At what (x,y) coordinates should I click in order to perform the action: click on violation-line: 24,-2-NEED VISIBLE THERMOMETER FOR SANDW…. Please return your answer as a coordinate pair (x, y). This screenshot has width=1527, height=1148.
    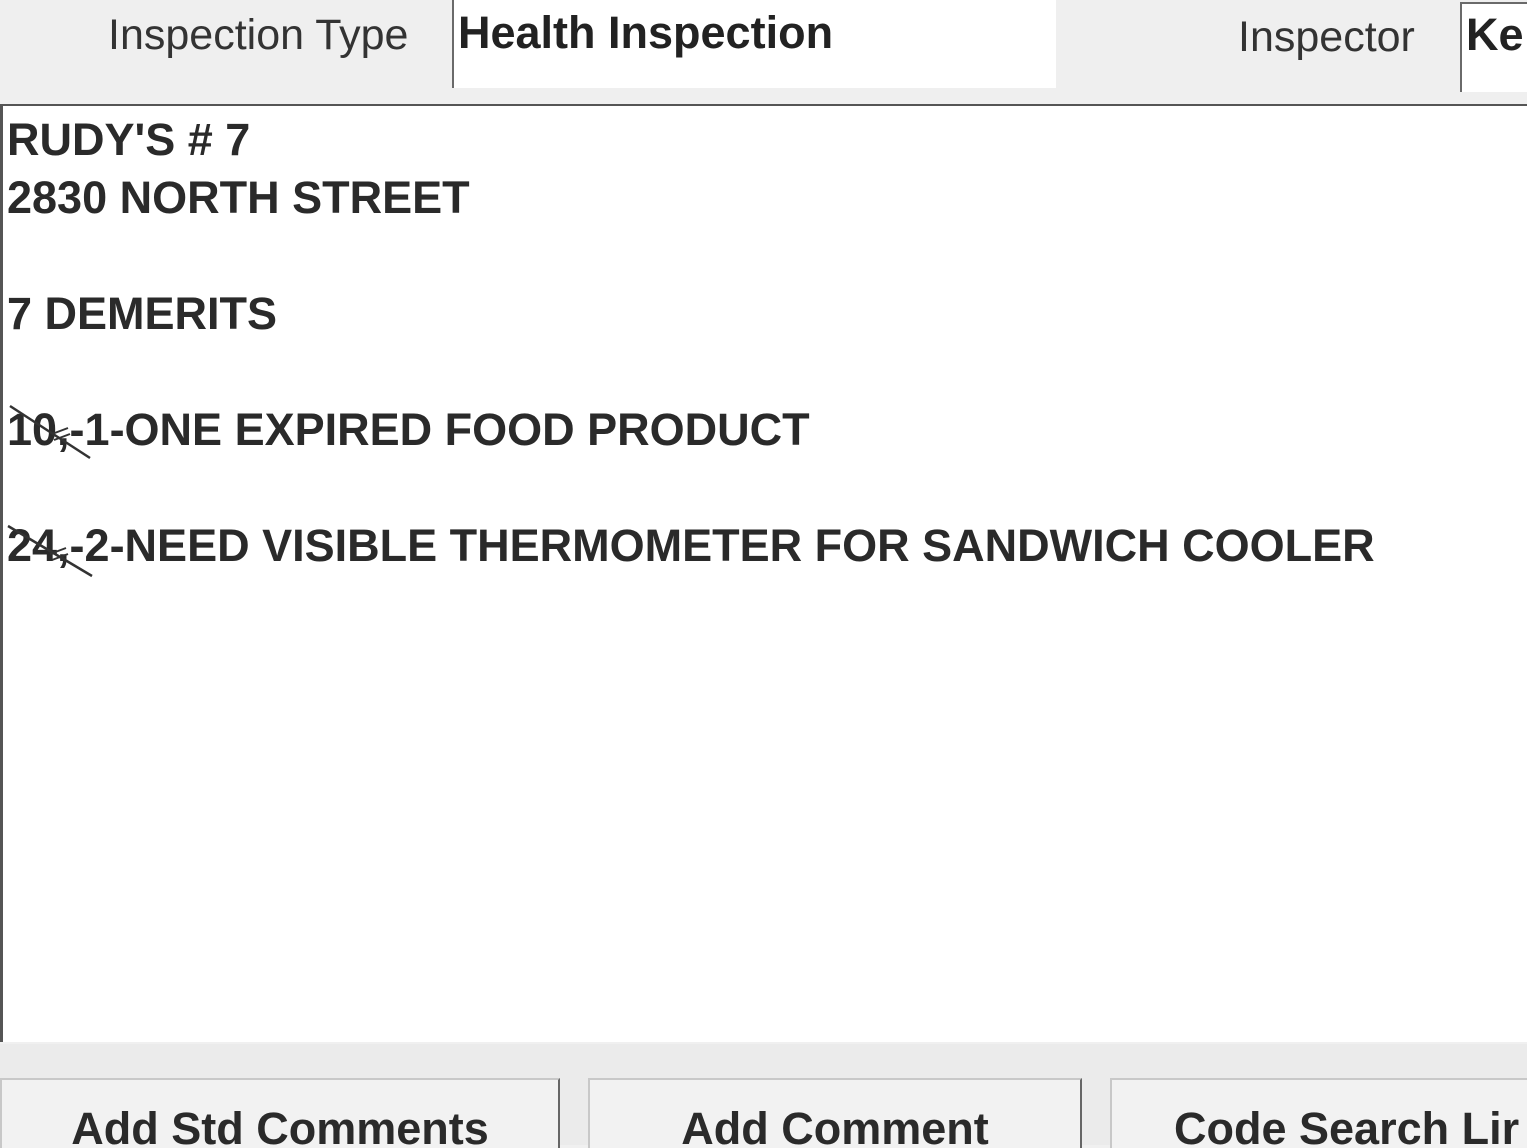
    Looking at the image, I should click on (691, 545).